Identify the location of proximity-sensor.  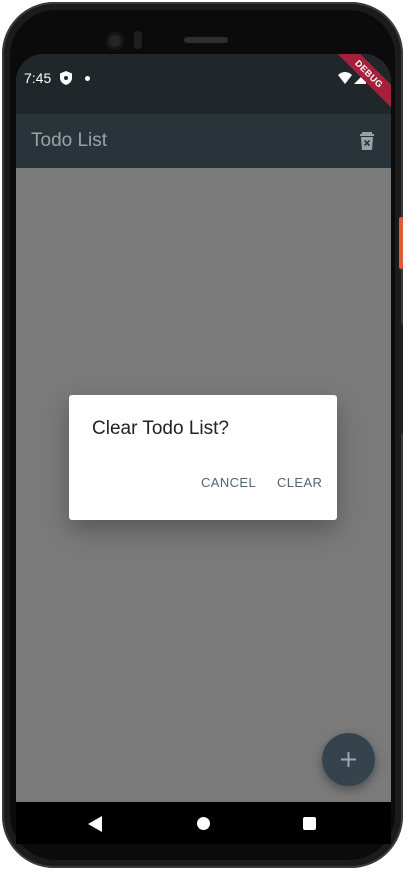
(138, 40).